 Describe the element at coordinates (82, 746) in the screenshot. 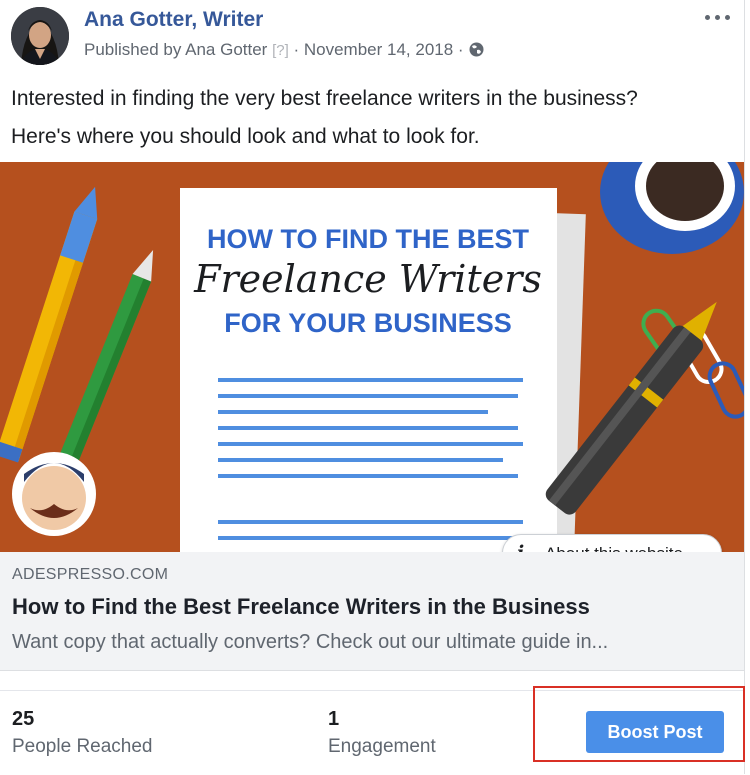

I see `people-reached-label: People Reached` at that location.